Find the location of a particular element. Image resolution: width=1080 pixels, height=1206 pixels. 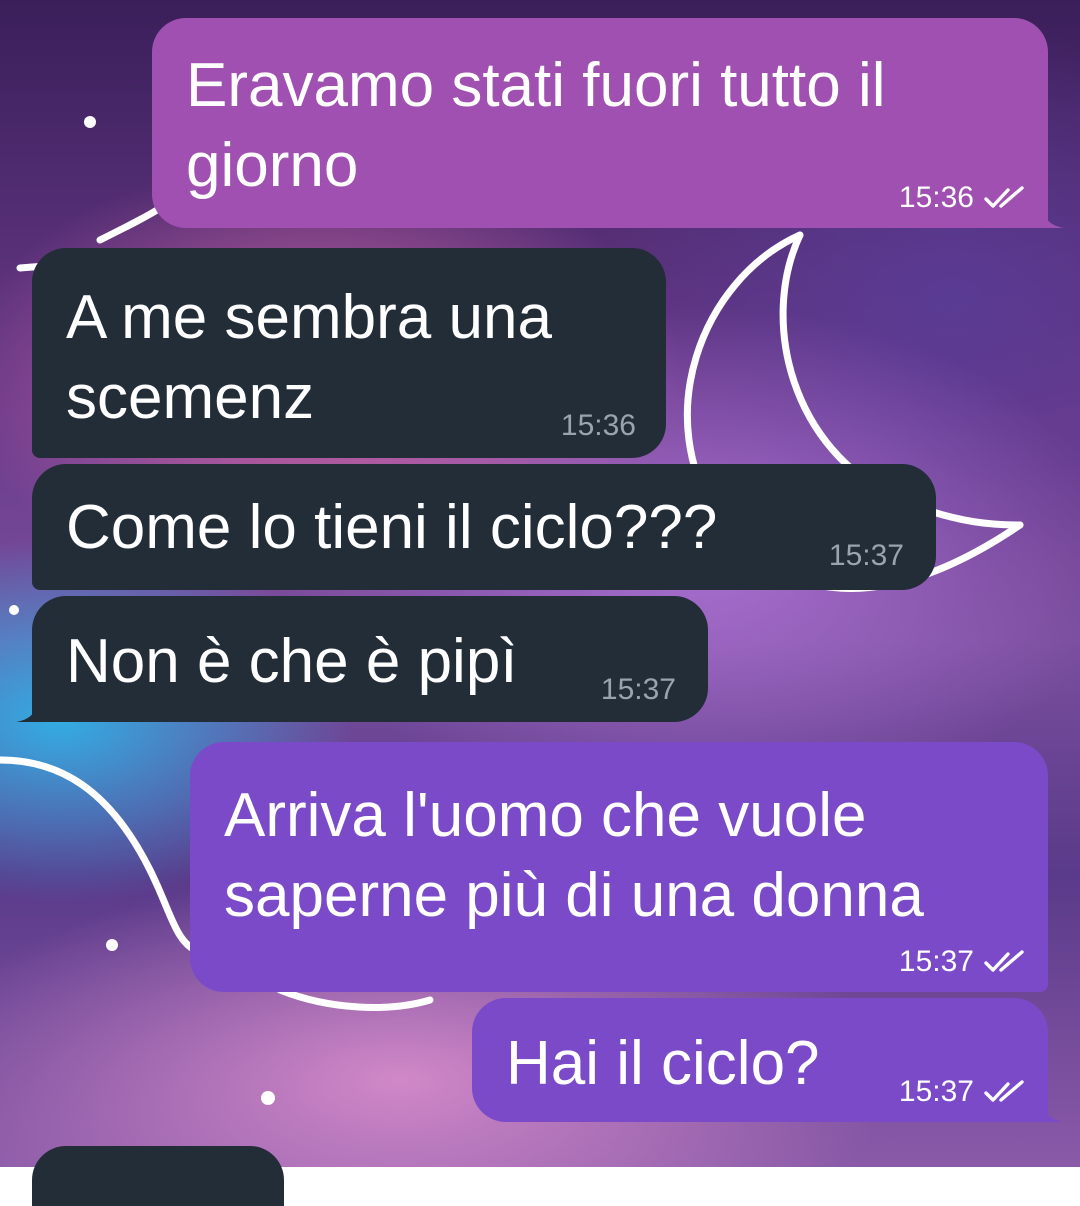

message-bubble-incoming: A me sembra una scemenz 15:36 is located at coordinates (349, 353).